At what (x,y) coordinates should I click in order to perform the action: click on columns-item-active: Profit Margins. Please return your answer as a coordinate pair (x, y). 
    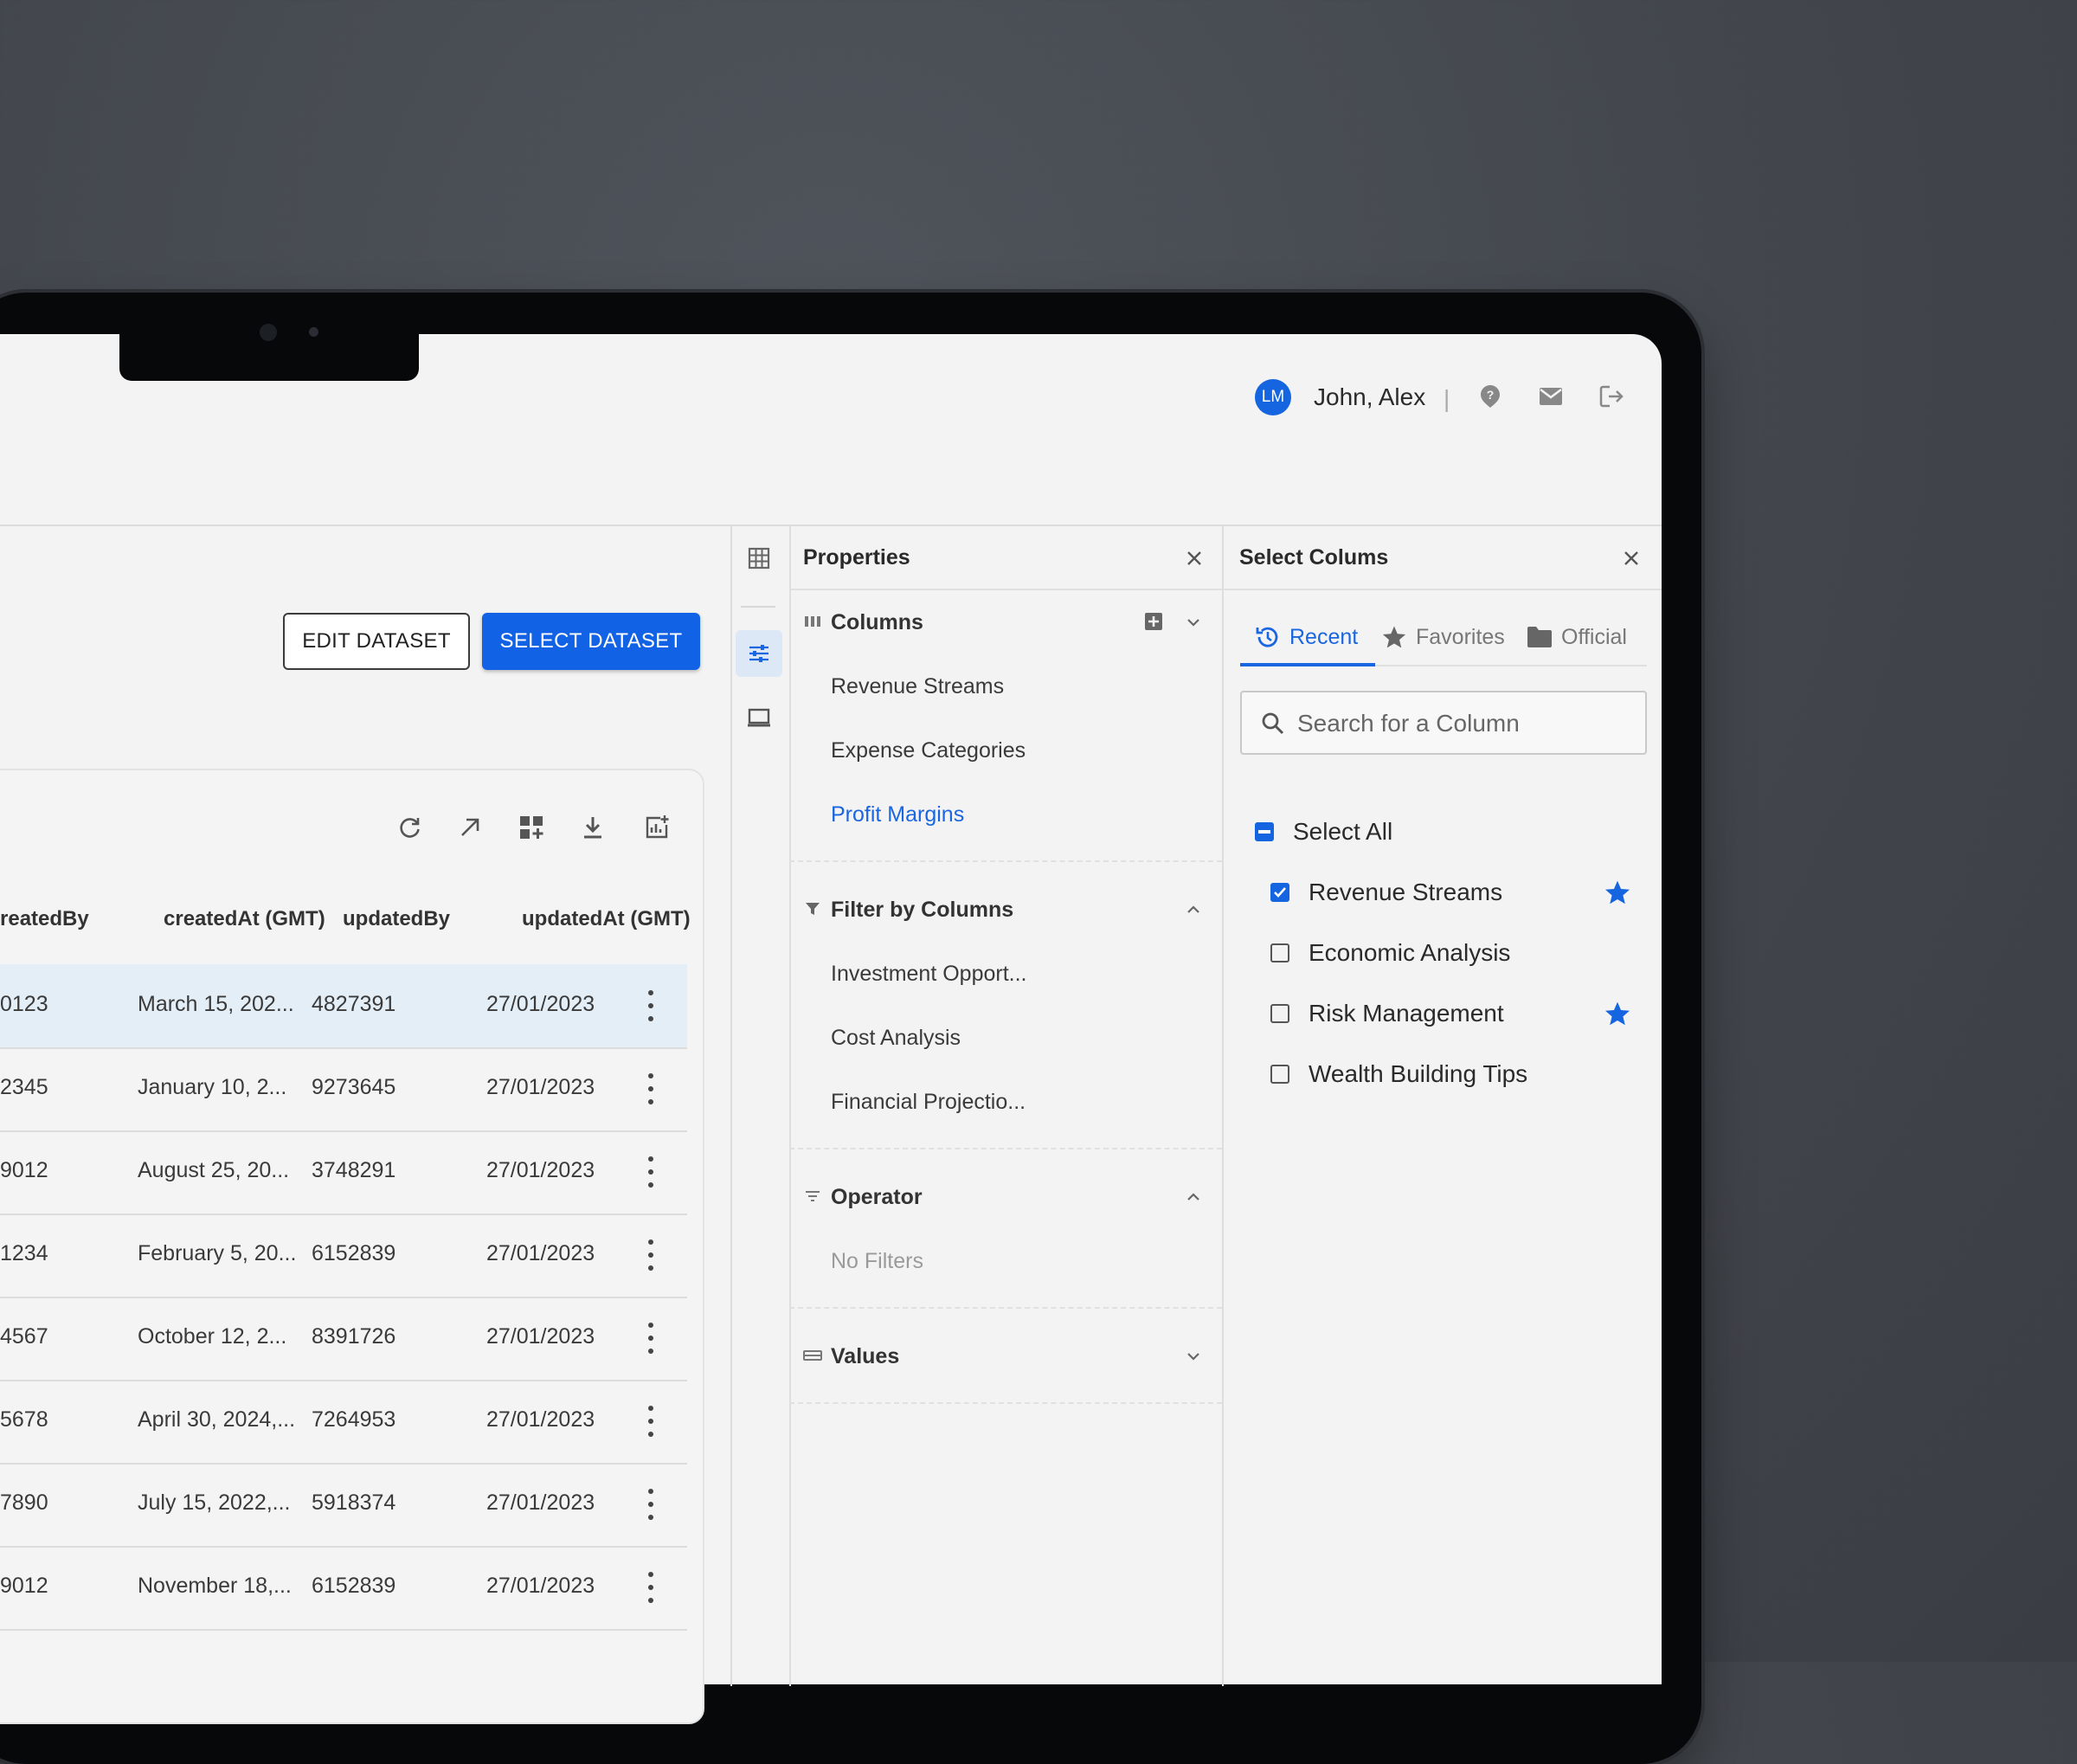
    Looking at the image, I should click on (897, 814).